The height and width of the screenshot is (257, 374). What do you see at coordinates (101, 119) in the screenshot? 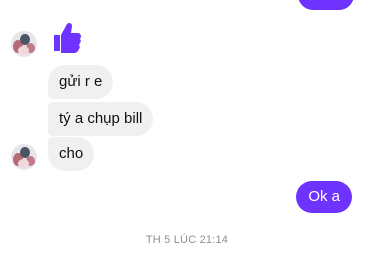
I see `incoming-message-bubble: tý a chụp bill` at bounding box center [101, 119].